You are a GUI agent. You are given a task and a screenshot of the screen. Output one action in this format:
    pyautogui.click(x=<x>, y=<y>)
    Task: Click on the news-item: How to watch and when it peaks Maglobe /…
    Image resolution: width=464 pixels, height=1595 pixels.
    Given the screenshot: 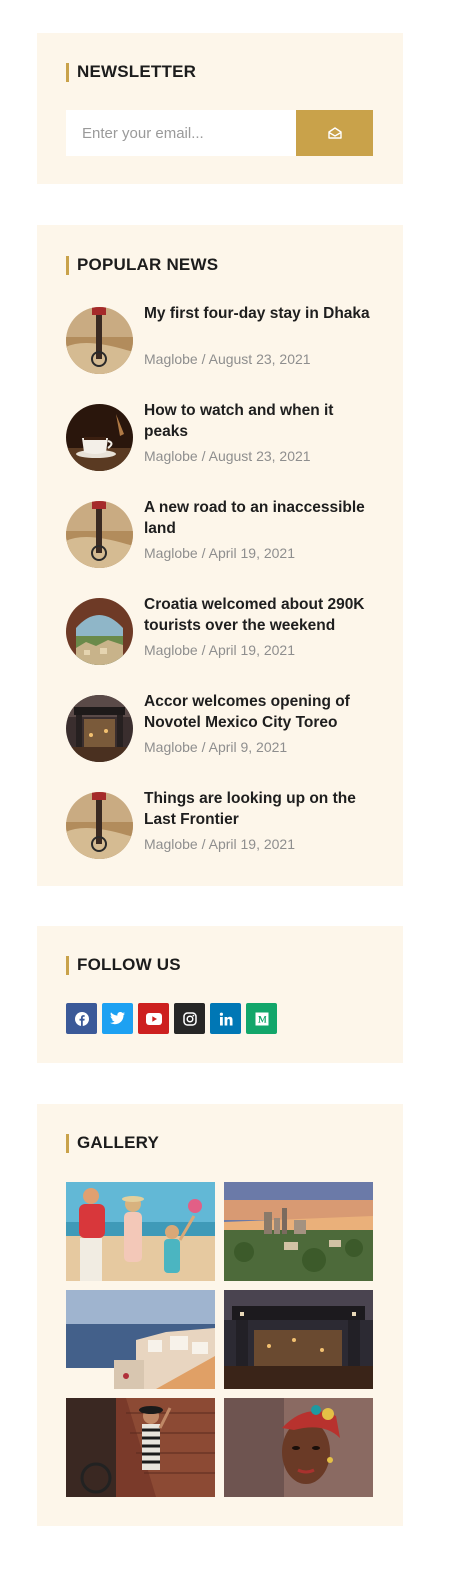 What is the action you would take?
    pyautogui.click(x=221, y=436)
    